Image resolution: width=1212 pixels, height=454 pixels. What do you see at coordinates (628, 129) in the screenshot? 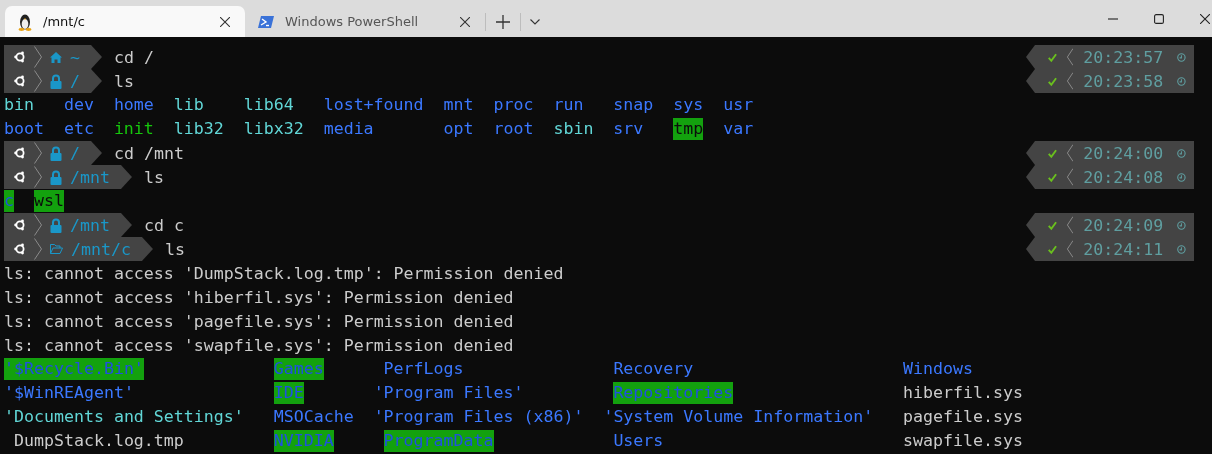
I see `directory-name: srv` at bounding box center [628, 129].